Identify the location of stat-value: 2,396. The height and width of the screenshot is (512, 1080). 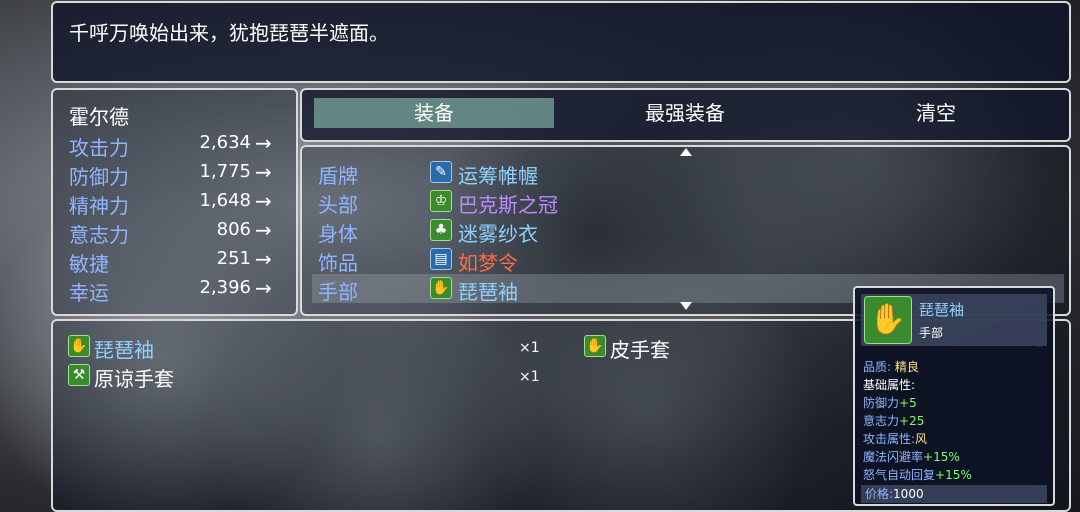
(225, 287).